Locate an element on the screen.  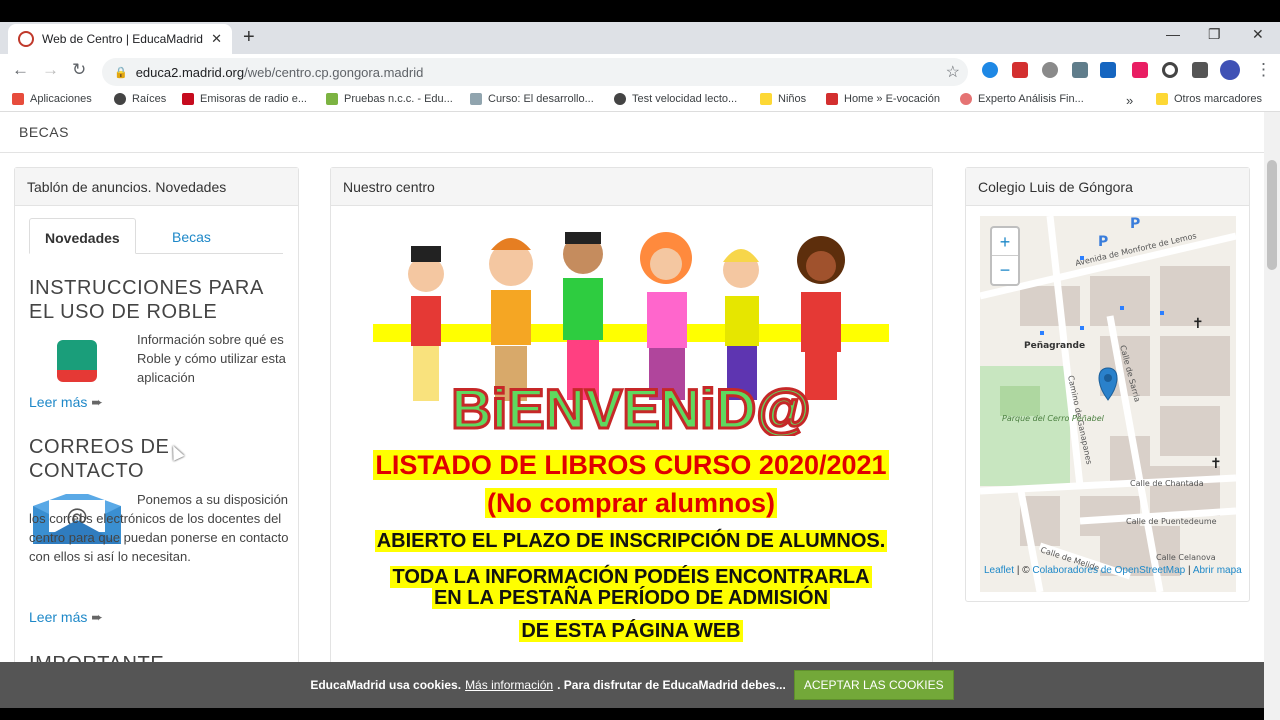
bookmark-label: Home » E-vocación is located at coordinates (892, 99).